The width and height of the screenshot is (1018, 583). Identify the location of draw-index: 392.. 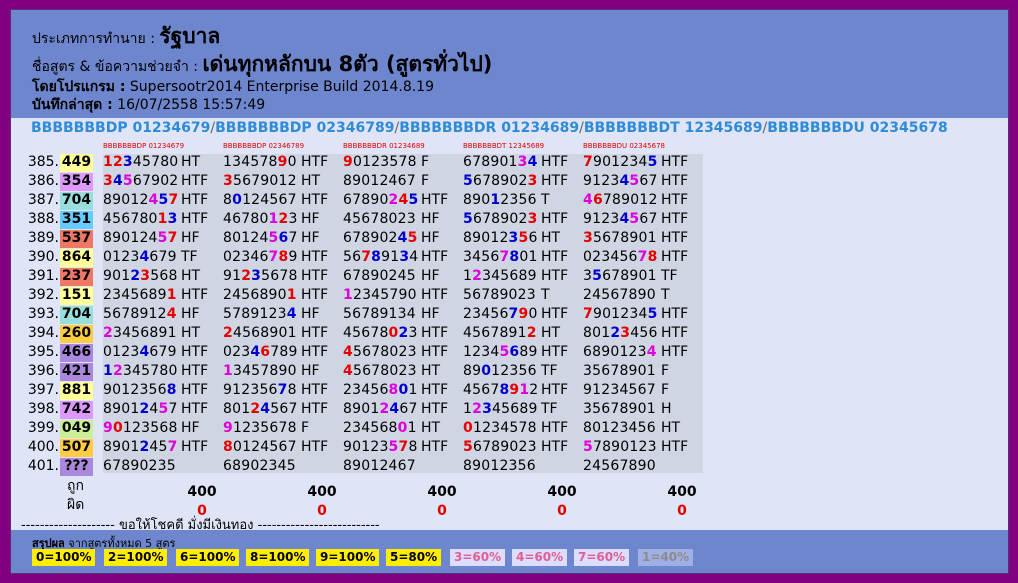
(43, 295).